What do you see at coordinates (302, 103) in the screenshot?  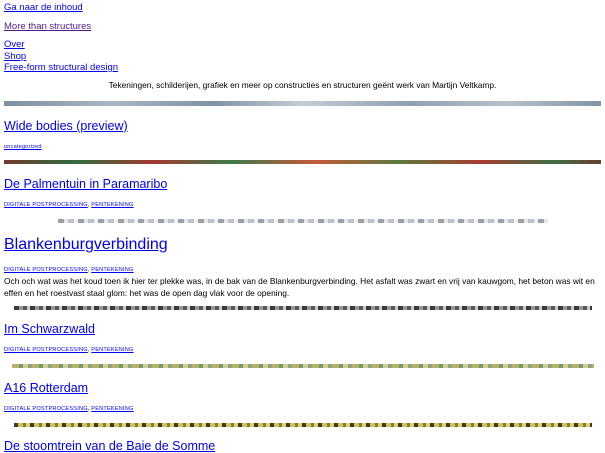 I see `post-image-wide-bodies` at bounding box center [302, 103].